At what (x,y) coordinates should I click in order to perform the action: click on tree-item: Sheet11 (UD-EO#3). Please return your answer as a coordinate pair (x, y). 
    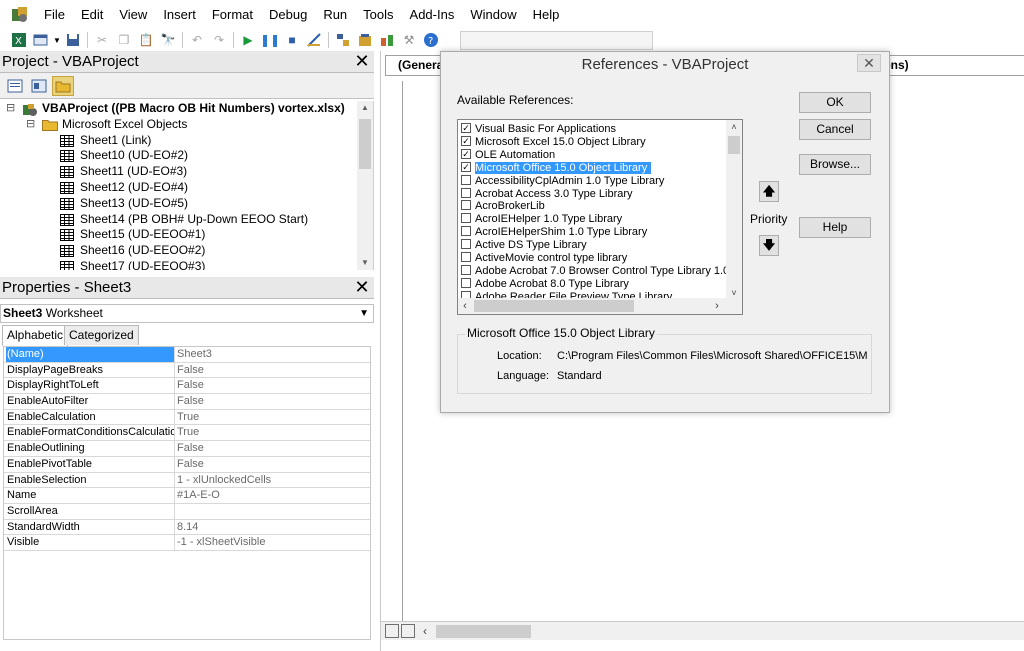
    Looking at the image, I should click on (186, 172).